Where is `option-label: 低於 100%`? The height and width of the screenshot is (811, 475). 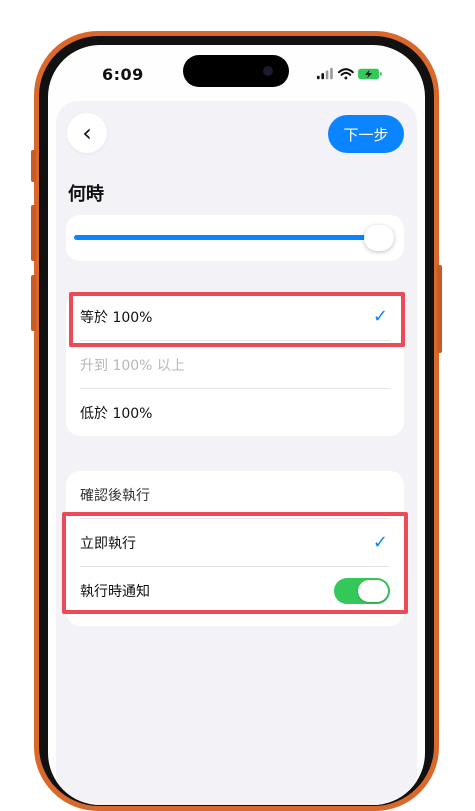 option-label: 低於 100% is located at coordinates (116, 413).